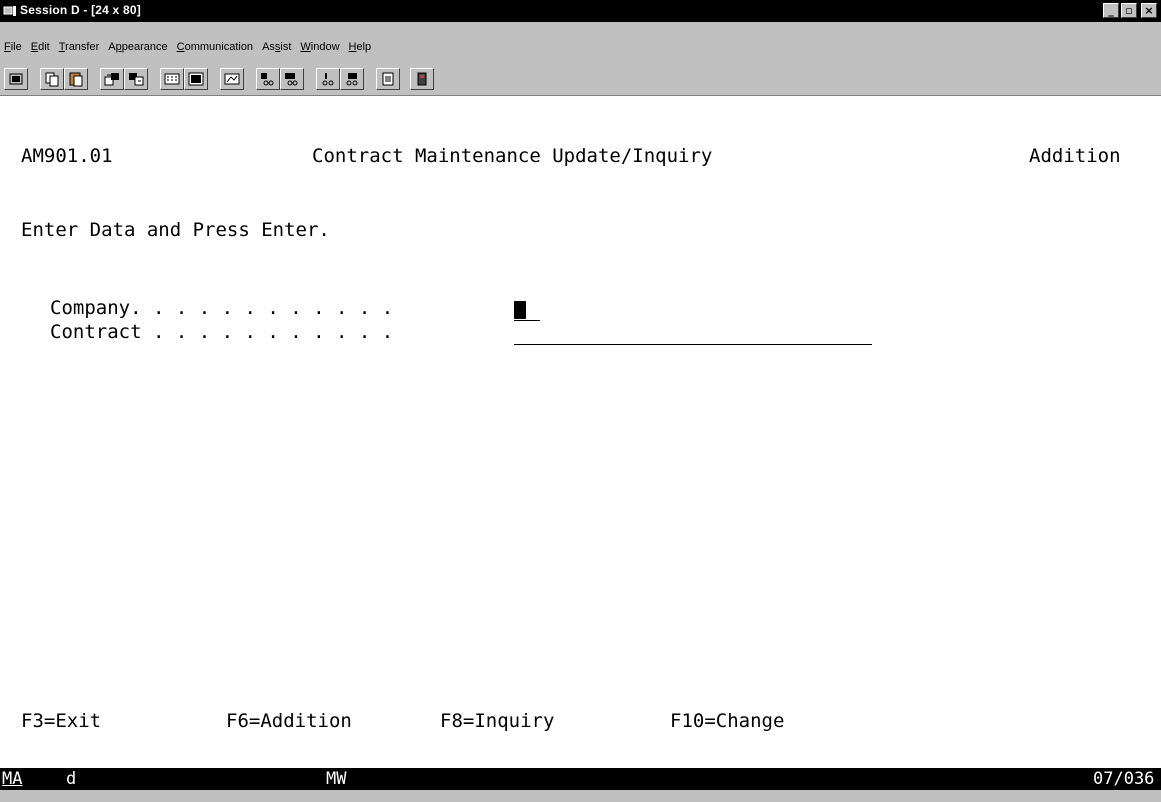 Image resolution: width=1161 pixels, height=802 pixels. Describe the element at coordinates (328, 79) in the screenshot. I see `stop-macro-icon` at that location.